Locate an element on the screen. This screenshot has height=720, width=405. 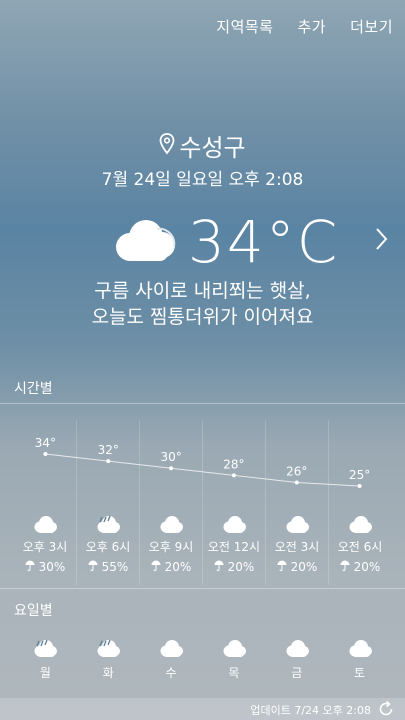
temperature-label: 28° is located at coordinates (233, 464).